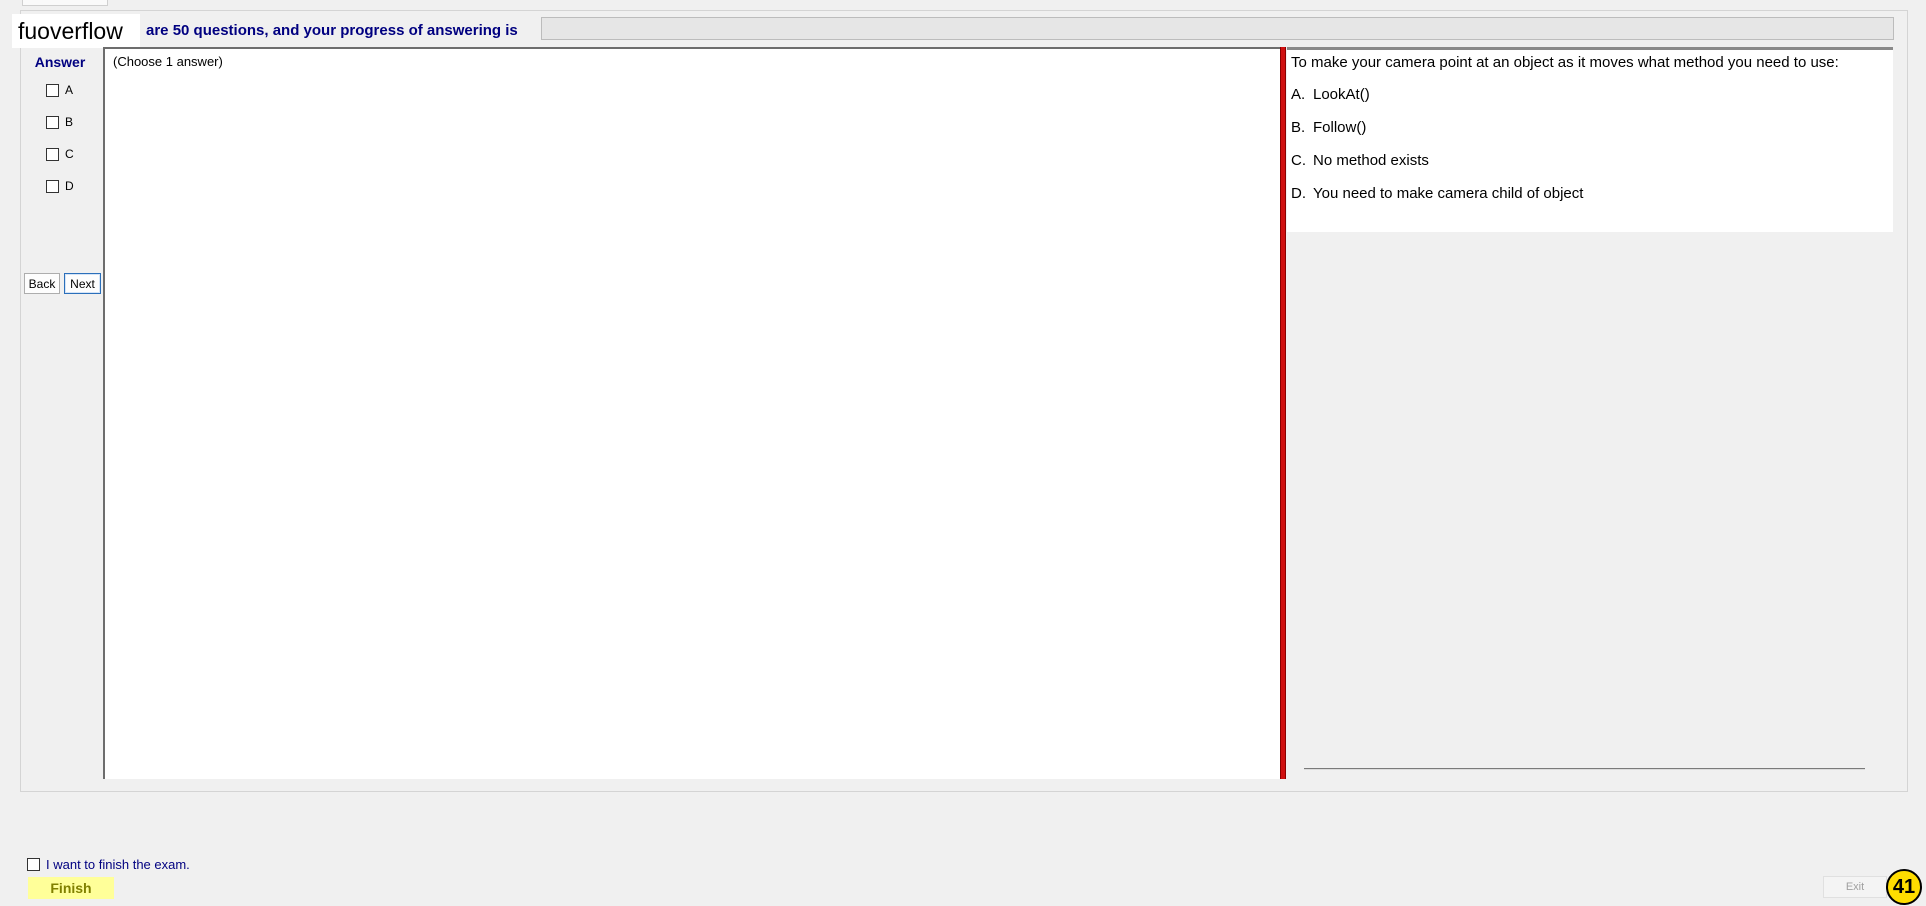 This screenshot has width=1926, height=906. I want to click on answer-option-d-checkbox, so click(52, 186).